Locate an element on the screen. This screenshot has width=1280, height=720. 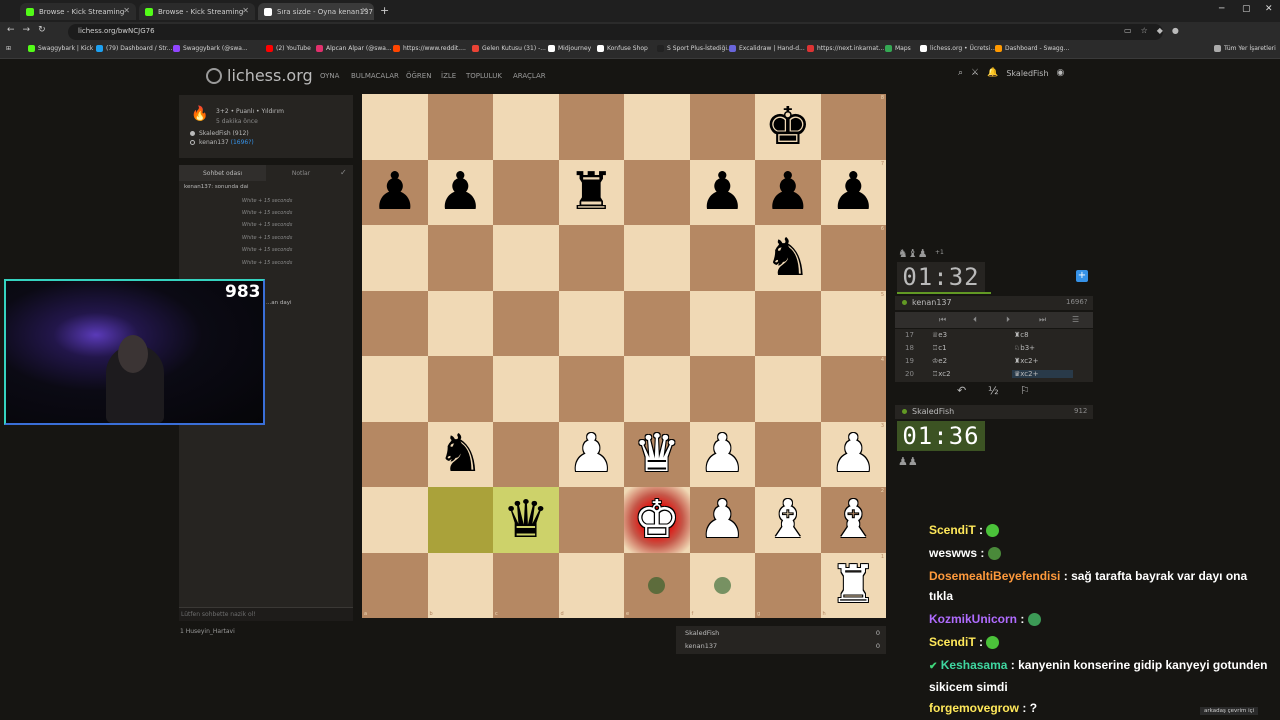
square-a5 is located at coordinates (395, 323).